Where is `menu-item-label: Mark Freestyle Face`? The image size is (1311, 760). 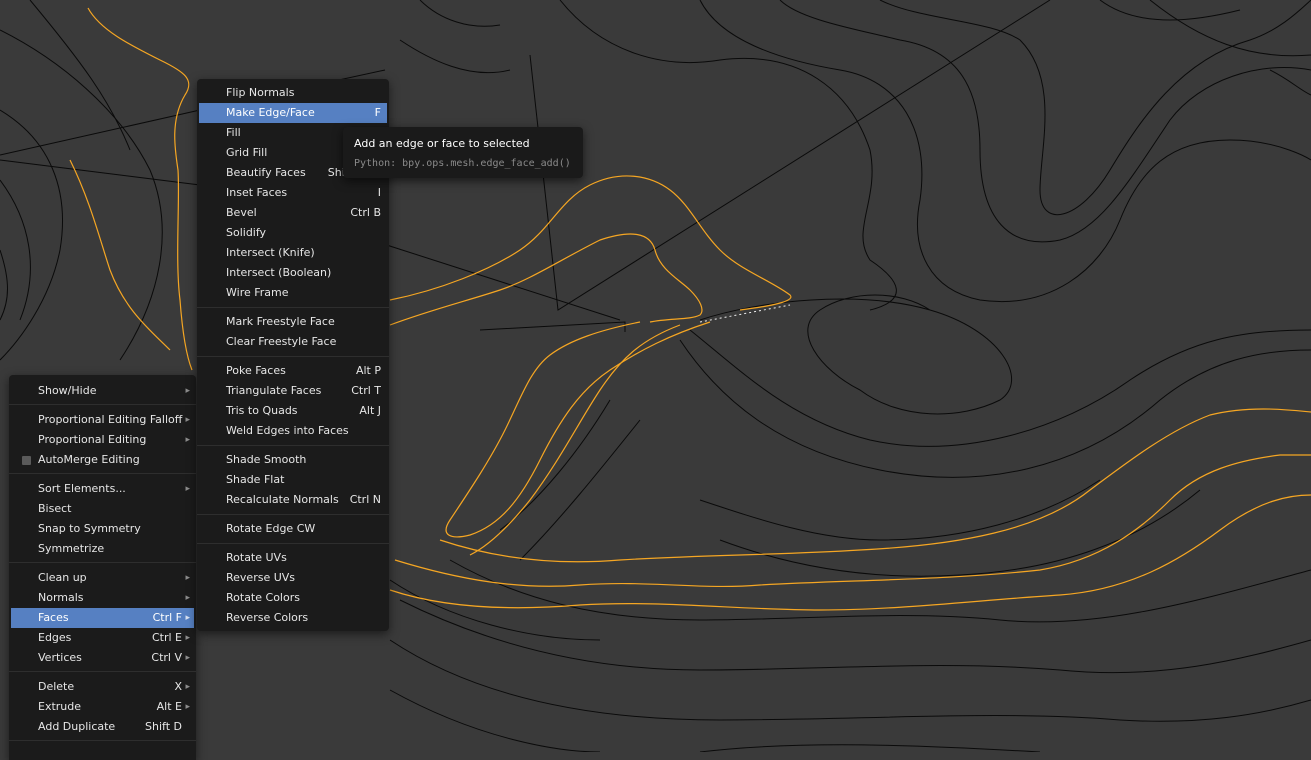 menu-item-label: Mark Freestyle Face is located at coordinates (280, 321).